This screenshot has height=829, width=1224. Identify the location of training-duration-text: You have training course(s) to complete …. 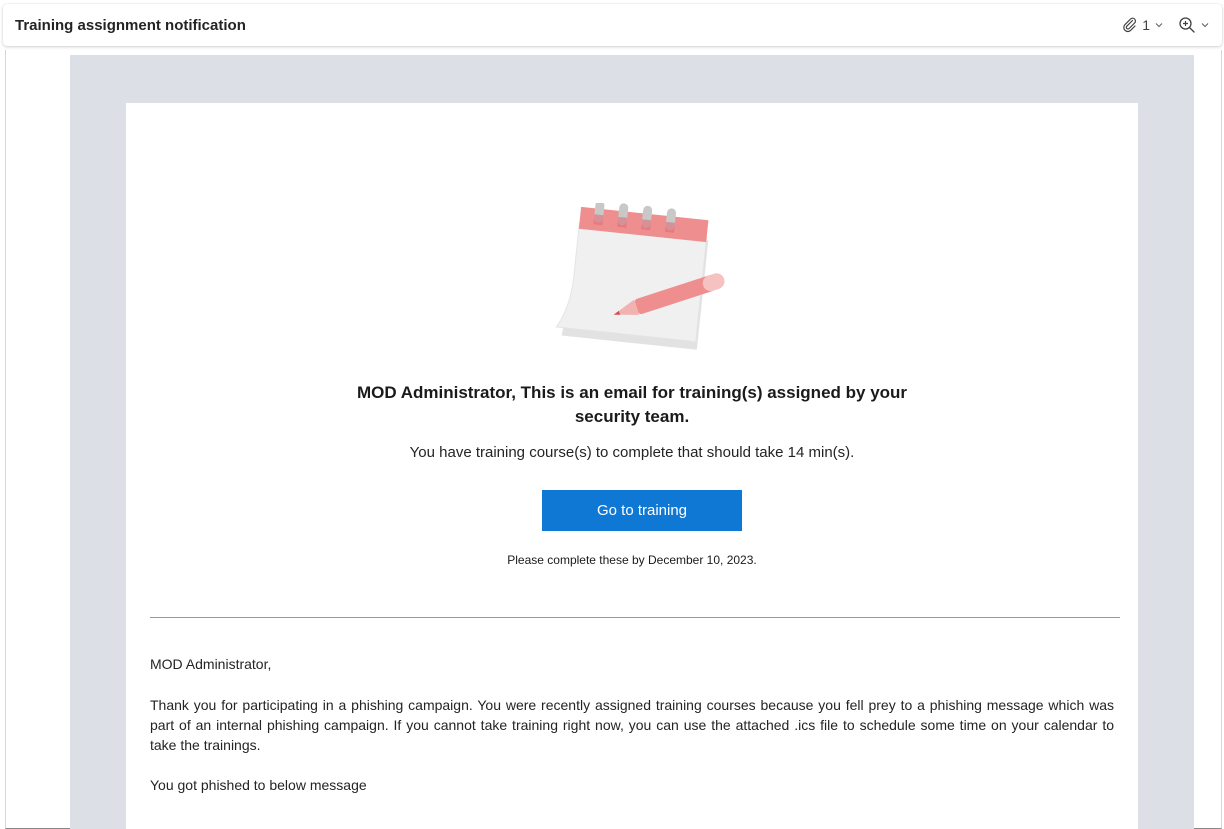
(632, 452).